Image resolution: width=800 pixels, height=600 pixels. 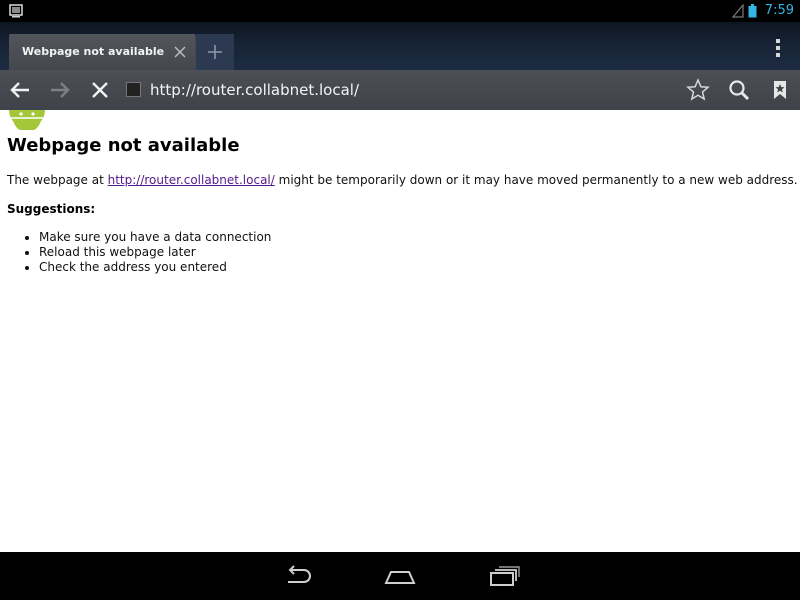 I want to click on failed-url-link: http://router.collabnet.local/, so click(x=191, y=180).